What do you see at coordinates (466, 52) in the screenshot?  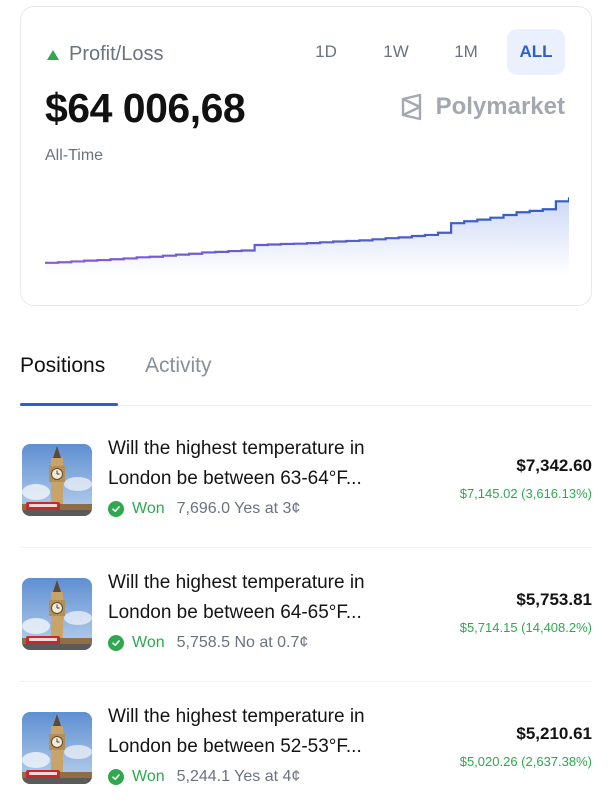 I see `range-tab-1m: 1M` at bounding box center [466, 52].